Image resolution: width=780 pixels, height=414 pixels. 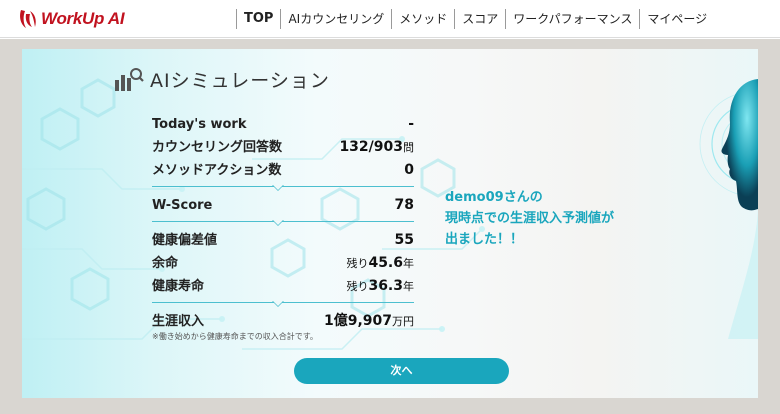 What do you see at coordinates (83, 18) in the screenshot?
I see `logo-text: WorkUp AI` at bounding box center [83, 18].